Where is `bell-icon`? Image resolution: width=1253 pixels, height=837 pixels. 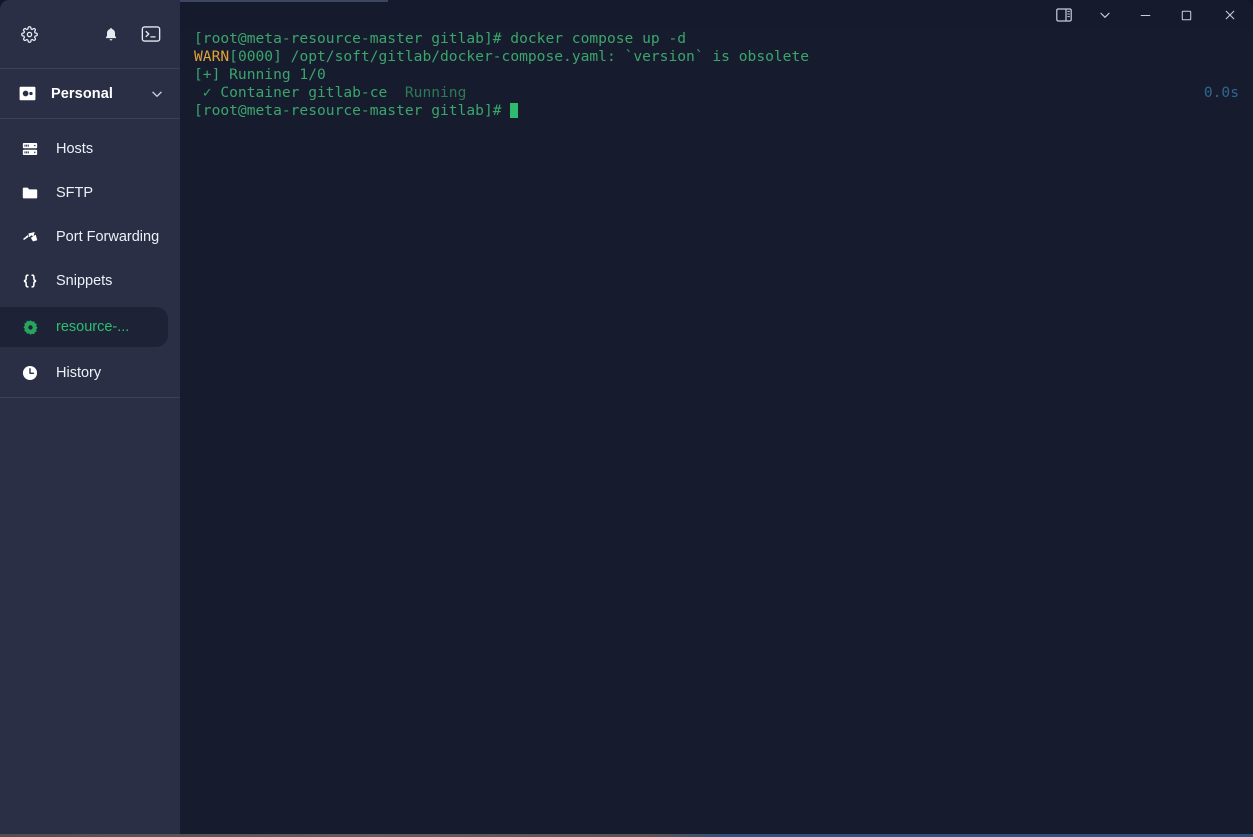 bell-icon is located at coordinates (111, 34).